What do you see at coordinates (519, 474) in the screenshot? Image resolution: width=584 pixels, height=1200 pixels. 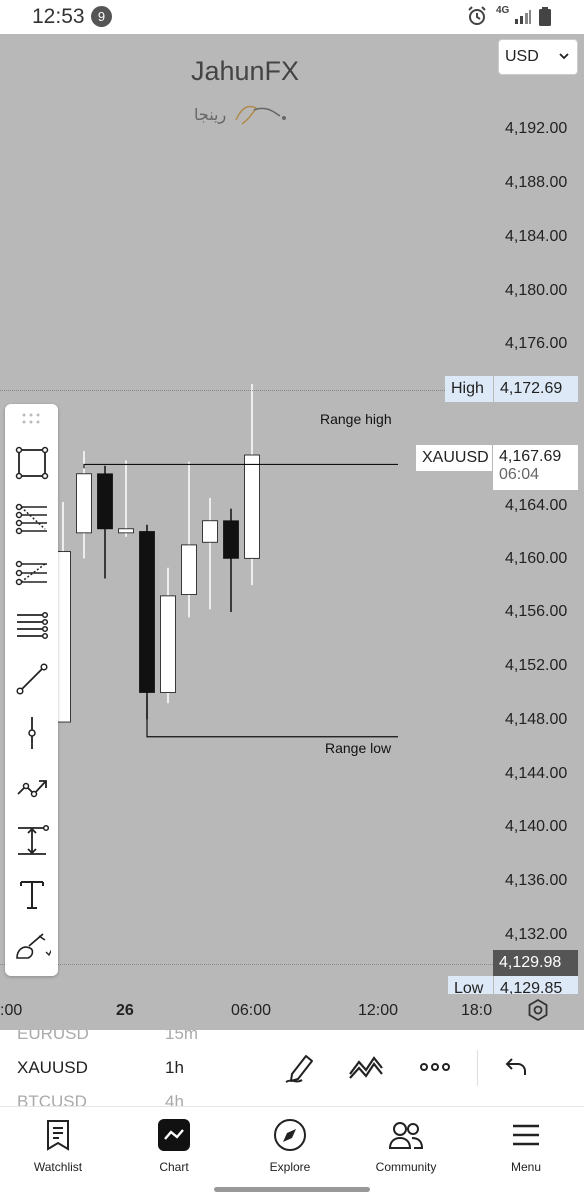 I see `bar-countdown: 06:04` at bounding box center [519, 474].